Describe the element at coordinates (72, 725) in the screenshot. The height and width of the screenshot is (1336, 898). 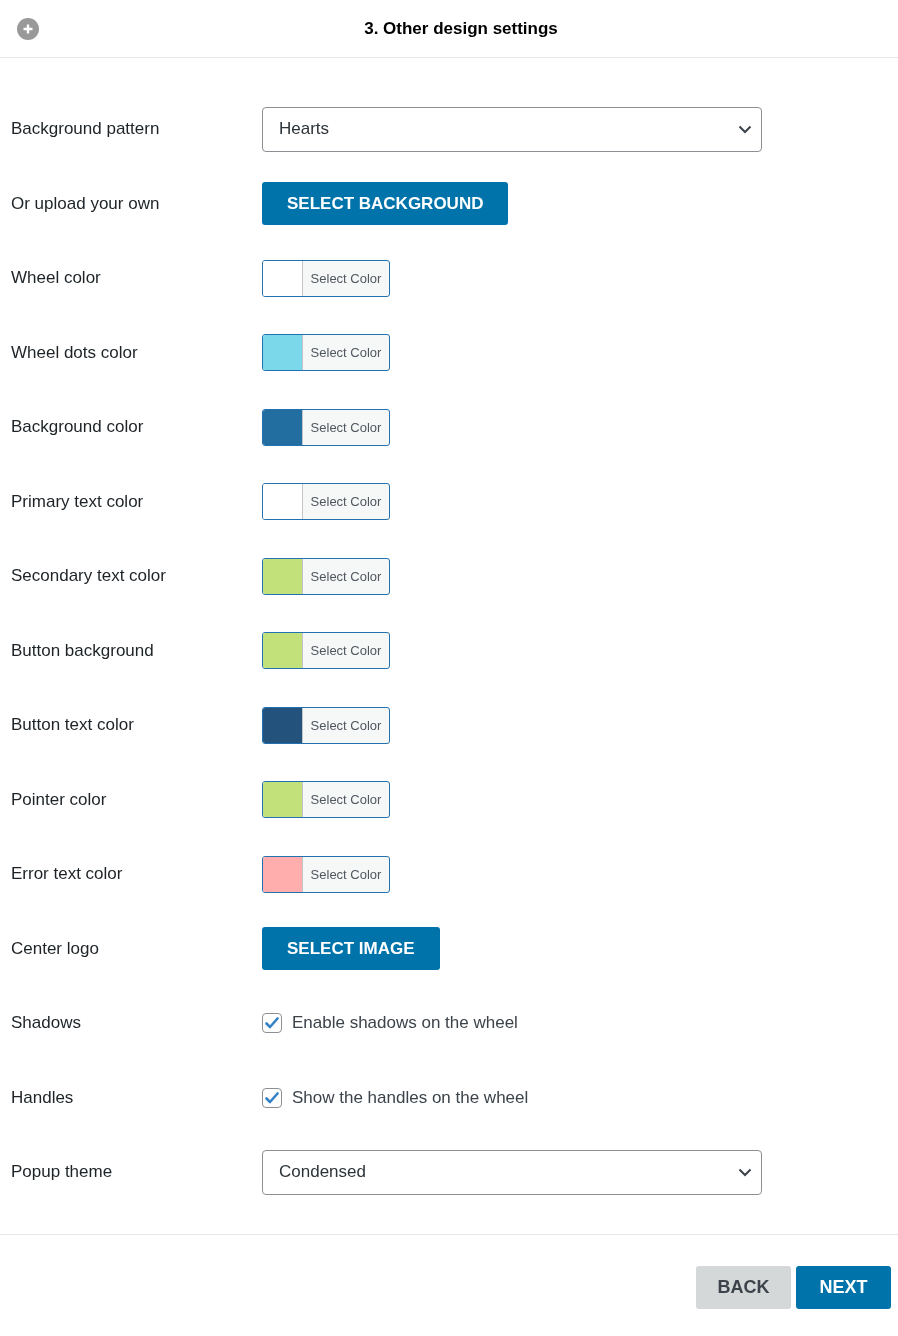
I see `setting-label: Button text color` at that location.